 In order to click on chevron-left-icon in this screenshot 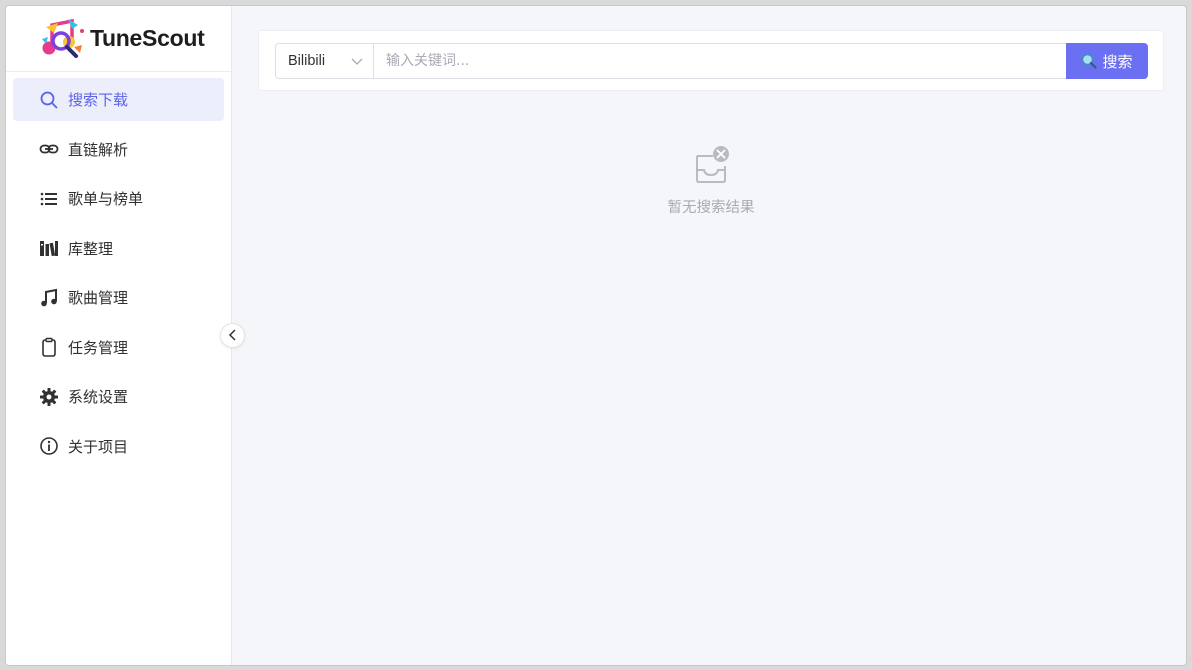, I will do `click(233, 335)`.